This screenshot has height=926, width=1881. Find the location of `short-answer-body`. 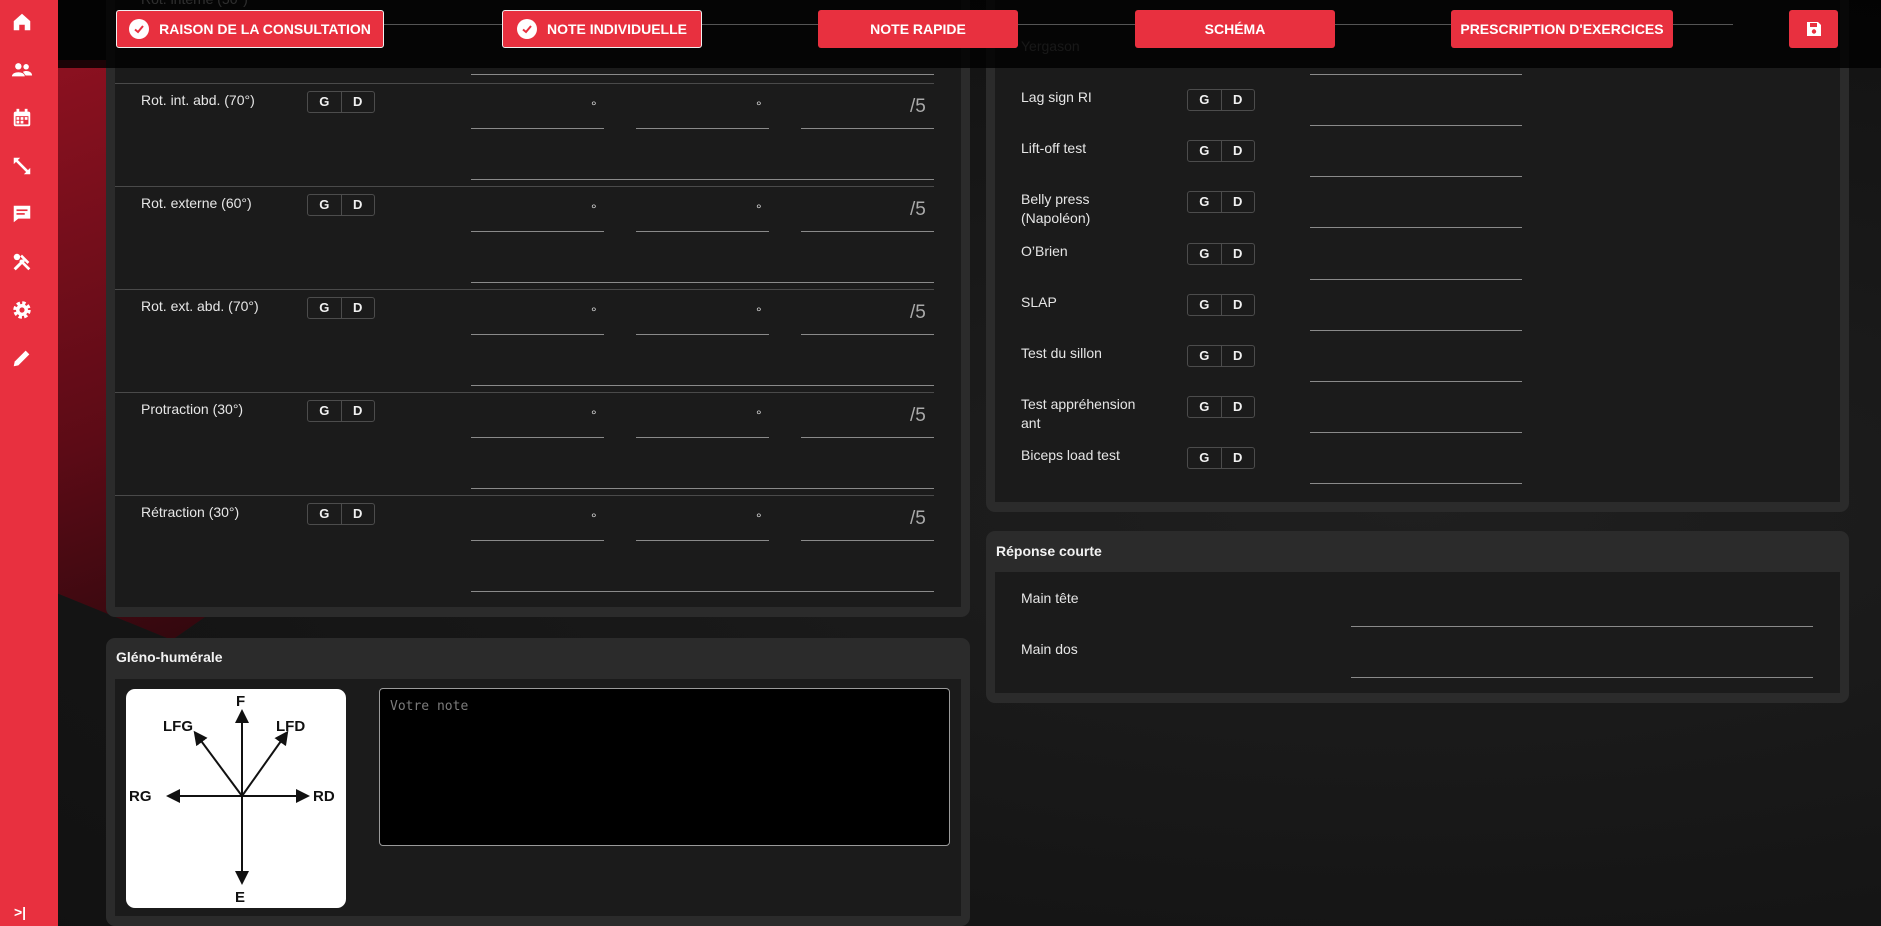

short-answer-body is located at coordinates (1417, 632).